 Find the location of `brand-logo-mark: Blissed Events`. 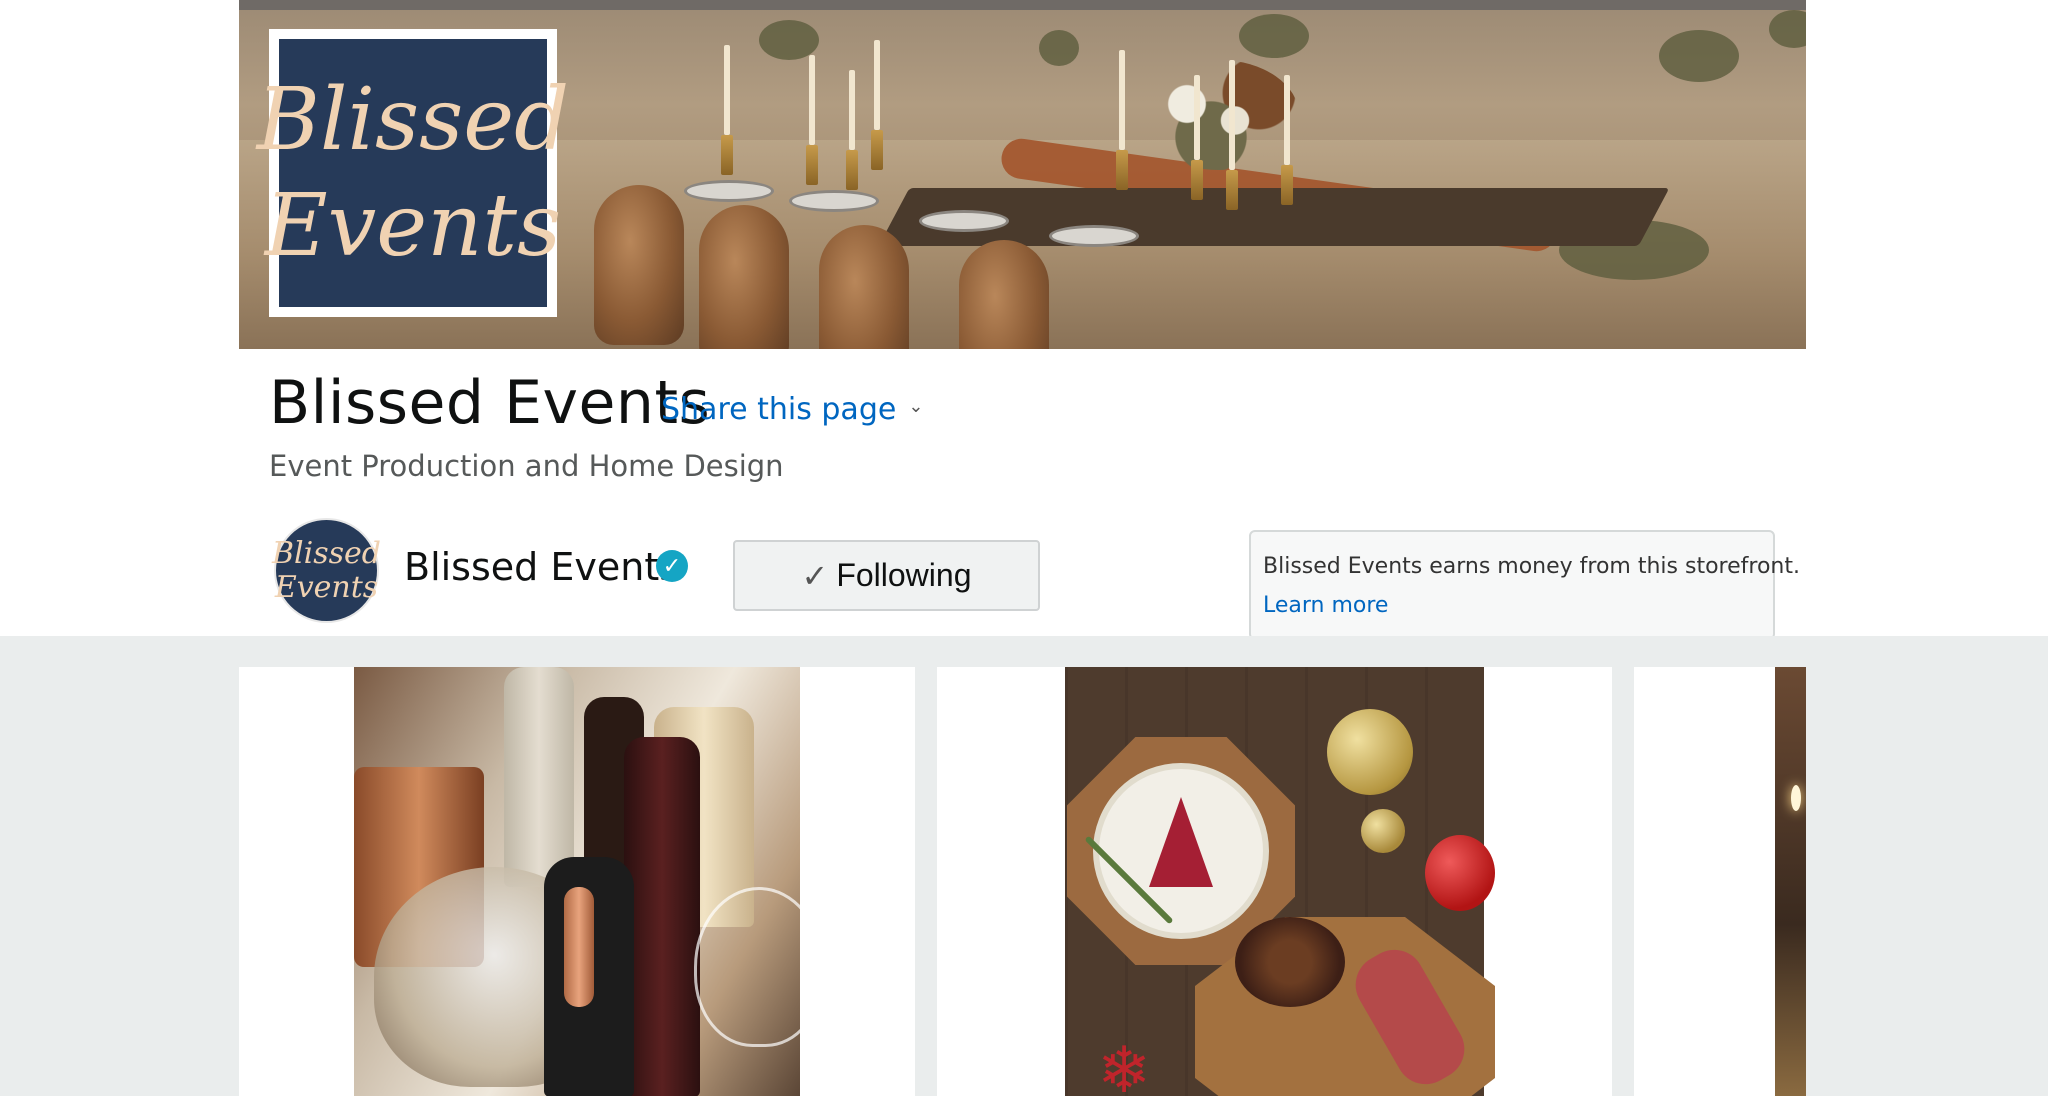

brand-logo-mark: Blissed Events is located at coordinates (413, 173).